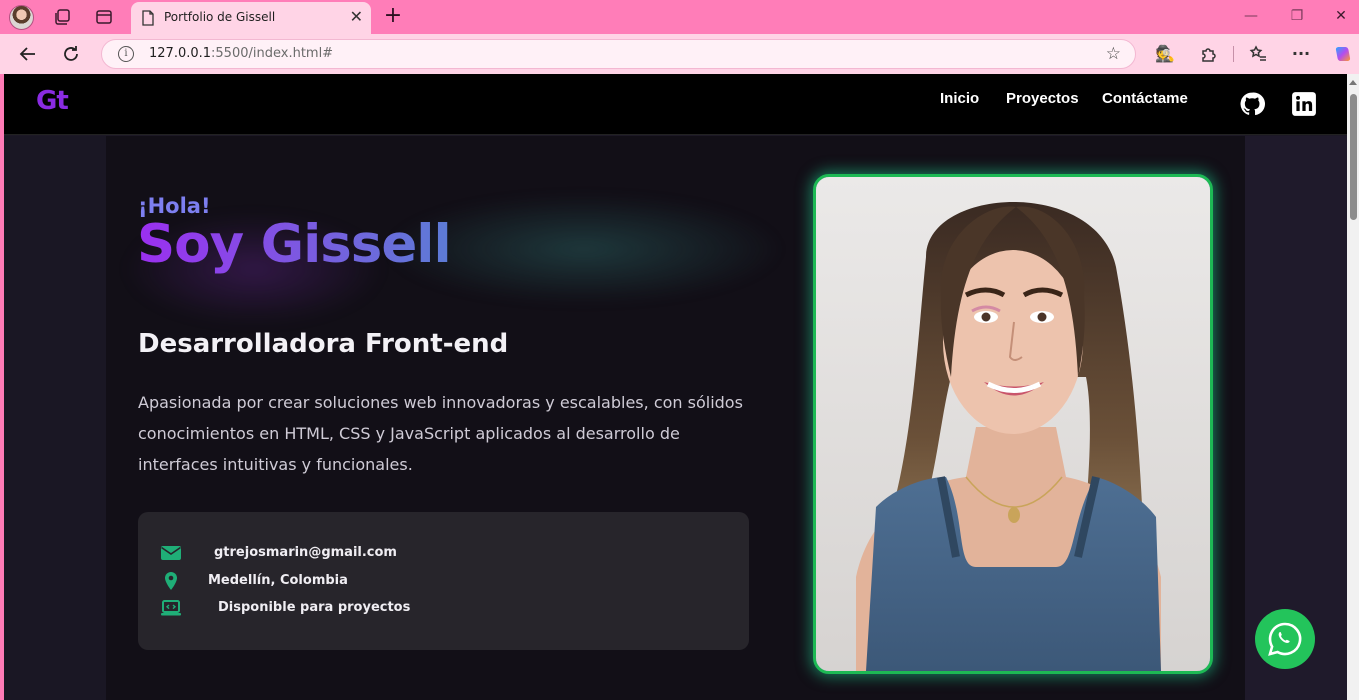 Image resolution: width=1359 pixels, height=700 pixels. What do you see at coordinates (1165, 54) in the screenshot?
I see `extension-icon: 🕵` at bounding box center [1165, 54].